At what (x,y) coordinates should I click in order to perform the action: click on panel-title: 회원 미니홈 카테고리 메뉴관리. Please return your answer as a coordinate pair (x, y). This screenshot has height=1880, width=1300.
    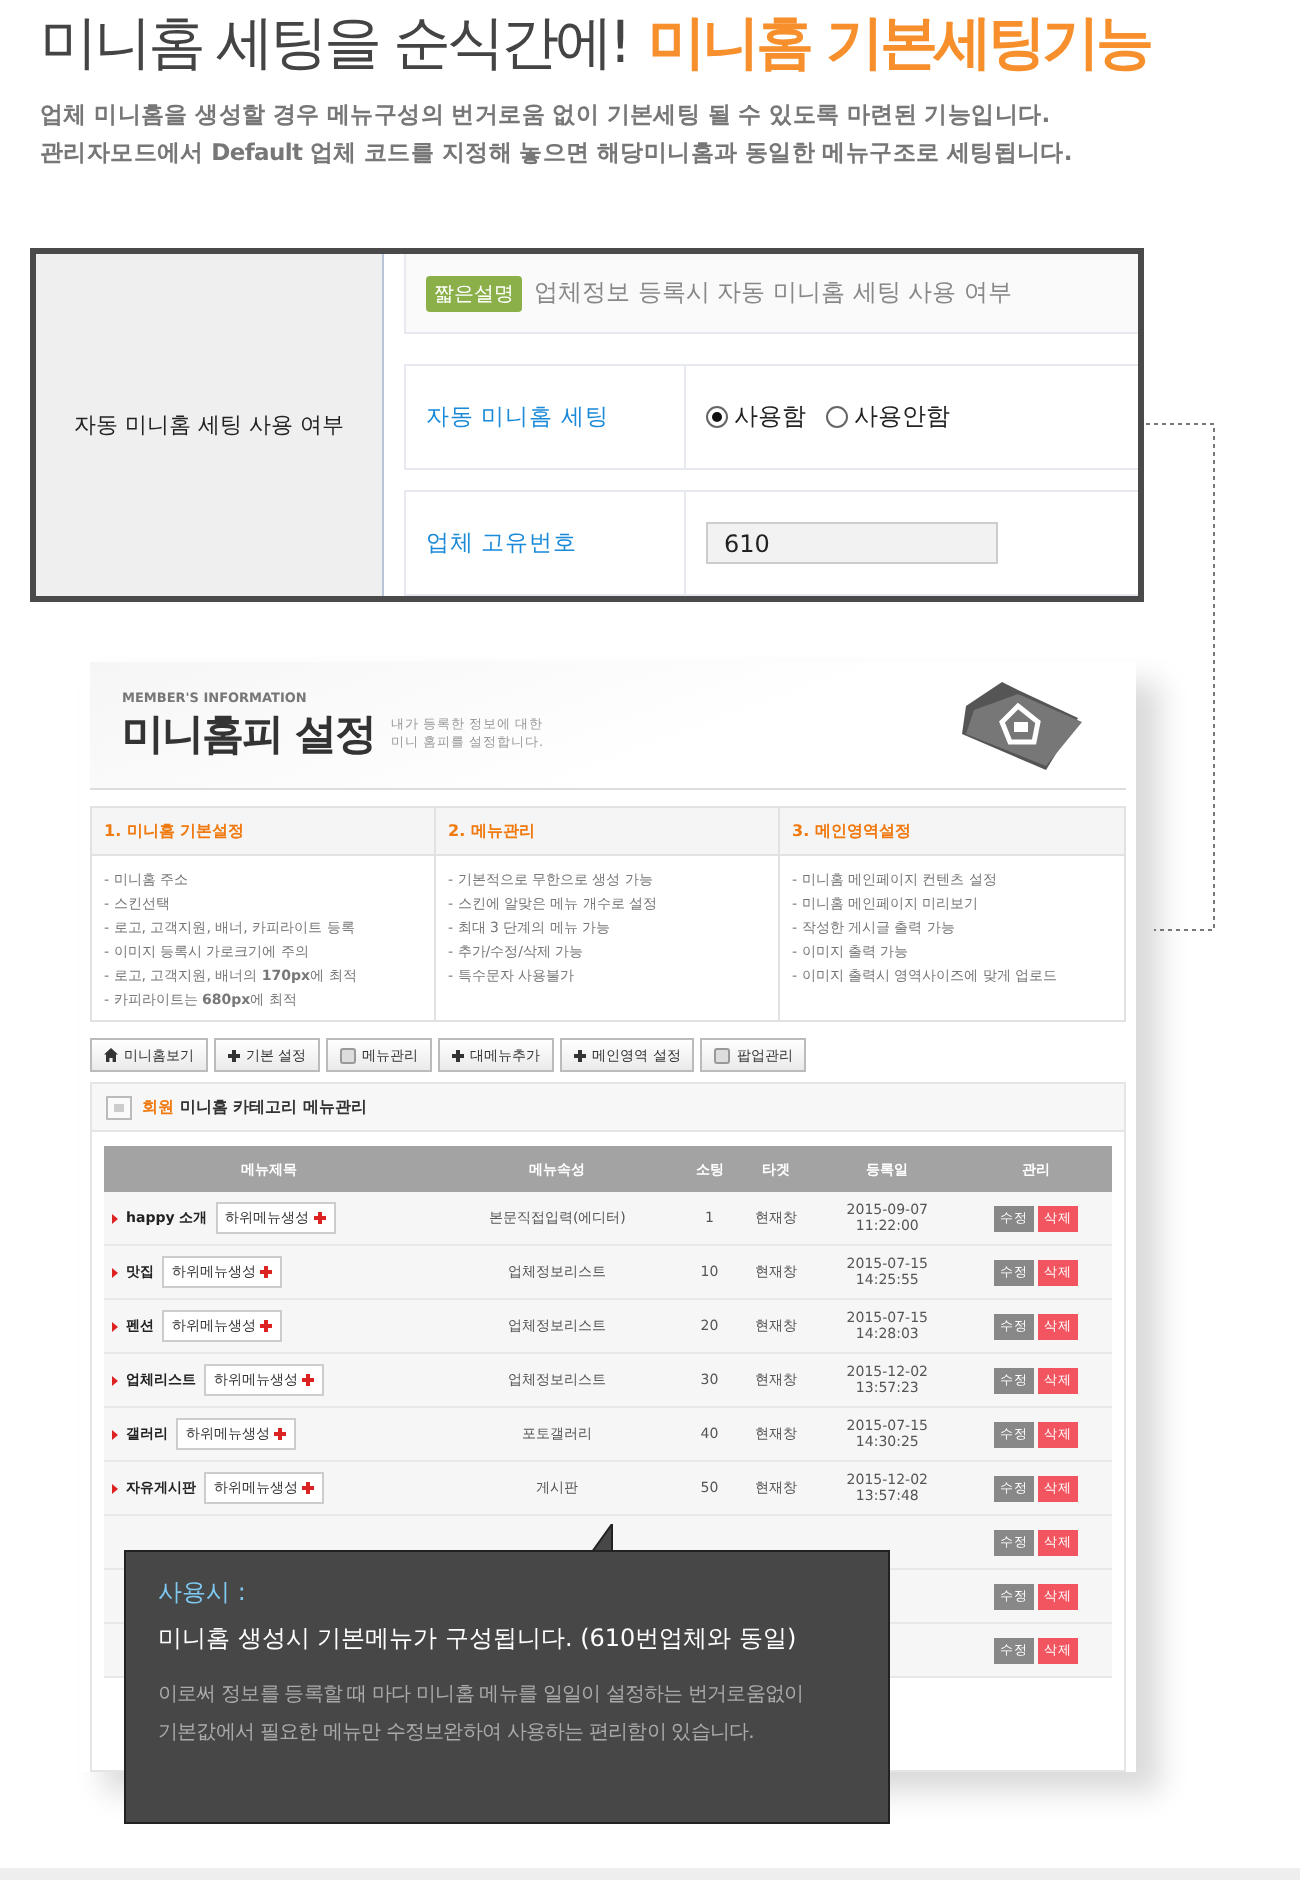
    Looking at the image, I should click on (254, 1107).